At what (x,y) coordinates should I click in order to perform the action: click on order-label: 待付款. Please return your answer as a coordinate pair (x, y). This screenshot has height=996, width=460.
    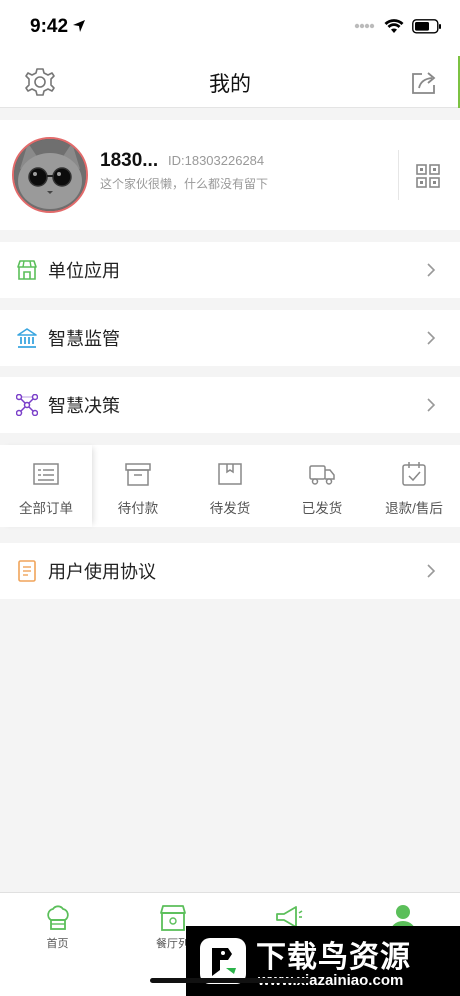
    Looking at the image, I should click on (138, 508).